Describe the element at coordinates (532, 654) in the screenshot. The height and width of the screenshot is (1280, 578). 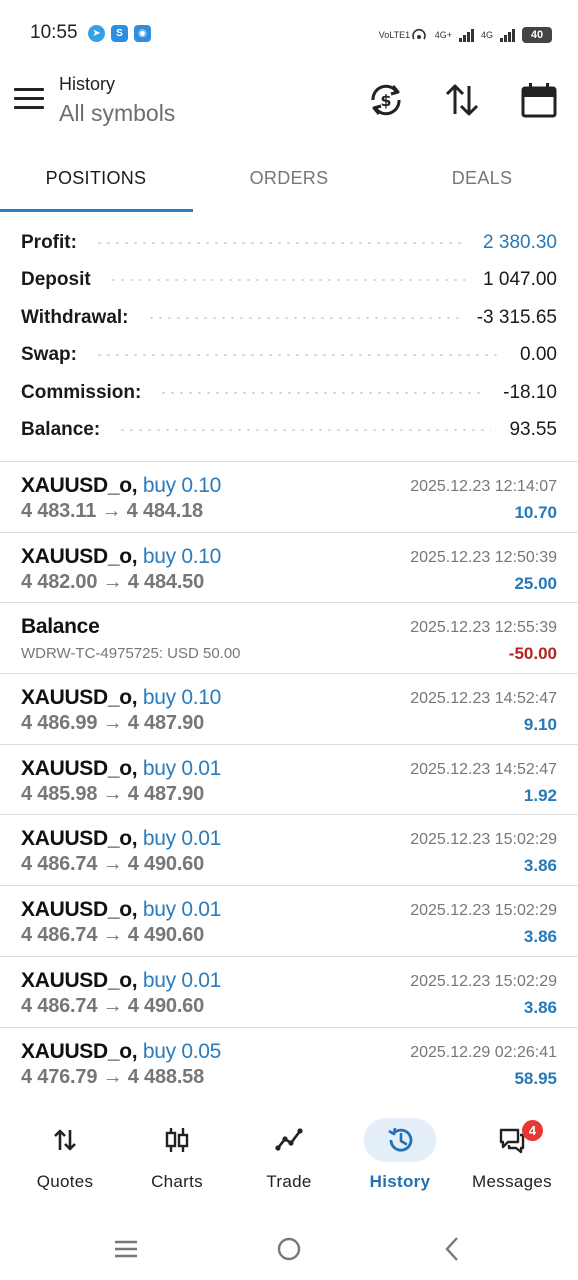
I see `deal-profit: -50.00` at that location.